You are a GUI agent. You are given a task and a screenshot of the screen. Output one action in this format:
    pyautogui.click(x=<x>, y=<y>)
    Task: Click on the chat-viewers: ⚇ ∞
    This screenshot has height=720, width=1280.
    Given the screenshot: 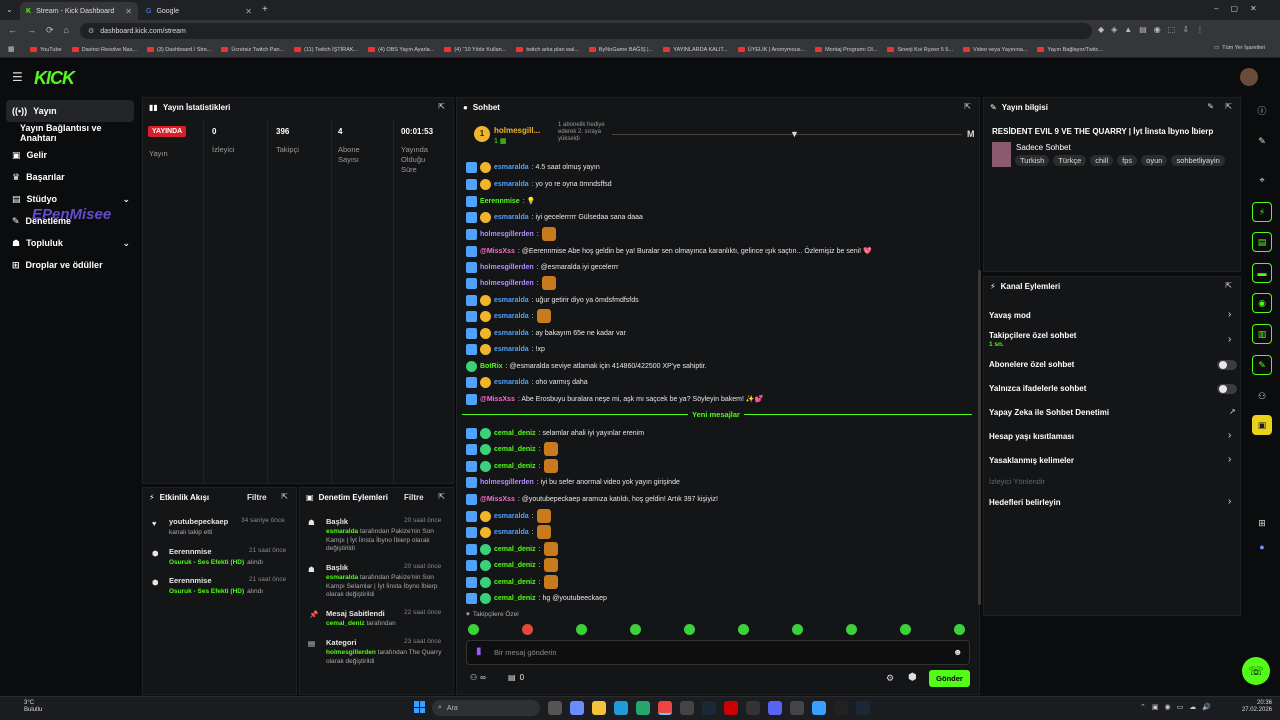 What is the action you would take?
    pyautogui.click(x=478, y=677)
    